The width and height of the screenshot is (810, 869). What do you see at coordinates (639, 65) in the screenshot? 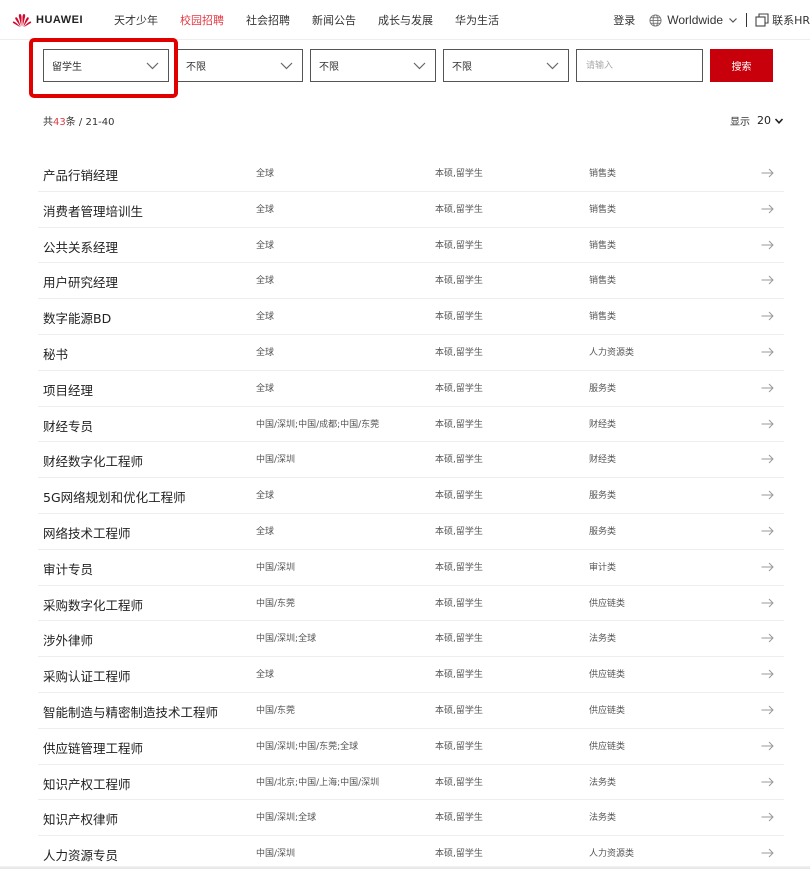
I see `search-input` at bounding box center [639, 65].